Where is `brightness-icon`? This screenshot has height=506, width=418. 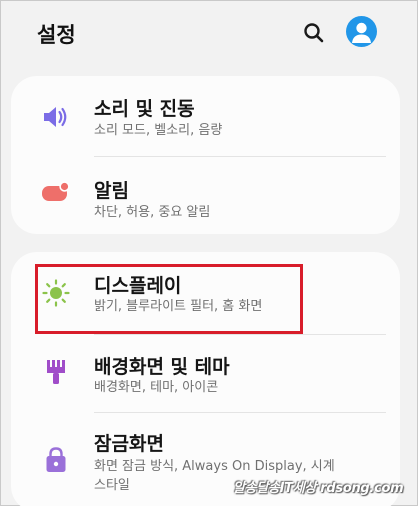
brightness-icon is located at coordinates (56, 293).